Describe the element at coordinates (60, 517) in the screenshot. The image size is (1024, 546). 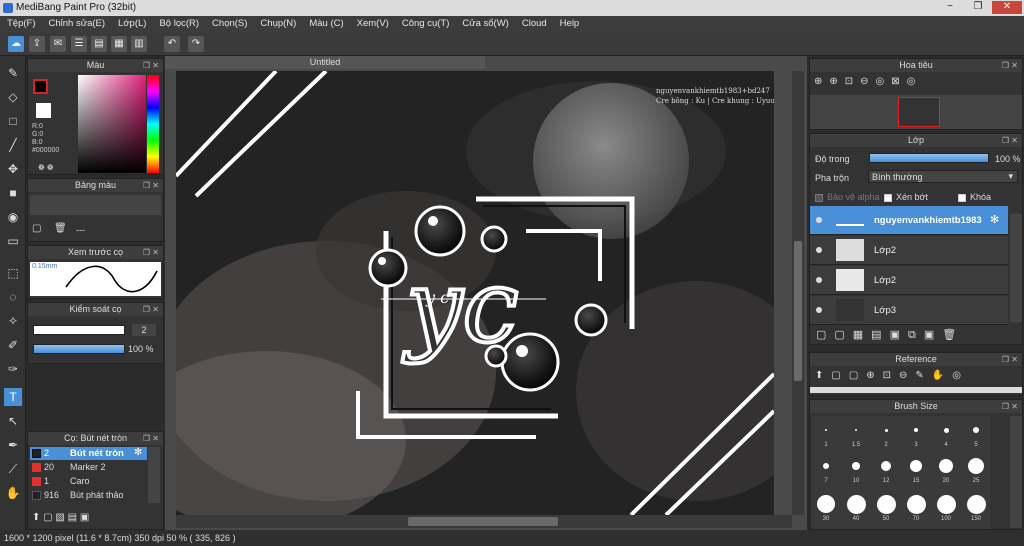
I see `add-brush-icon: ⬆ ▢ ▧ ▤ ▣` at that location.